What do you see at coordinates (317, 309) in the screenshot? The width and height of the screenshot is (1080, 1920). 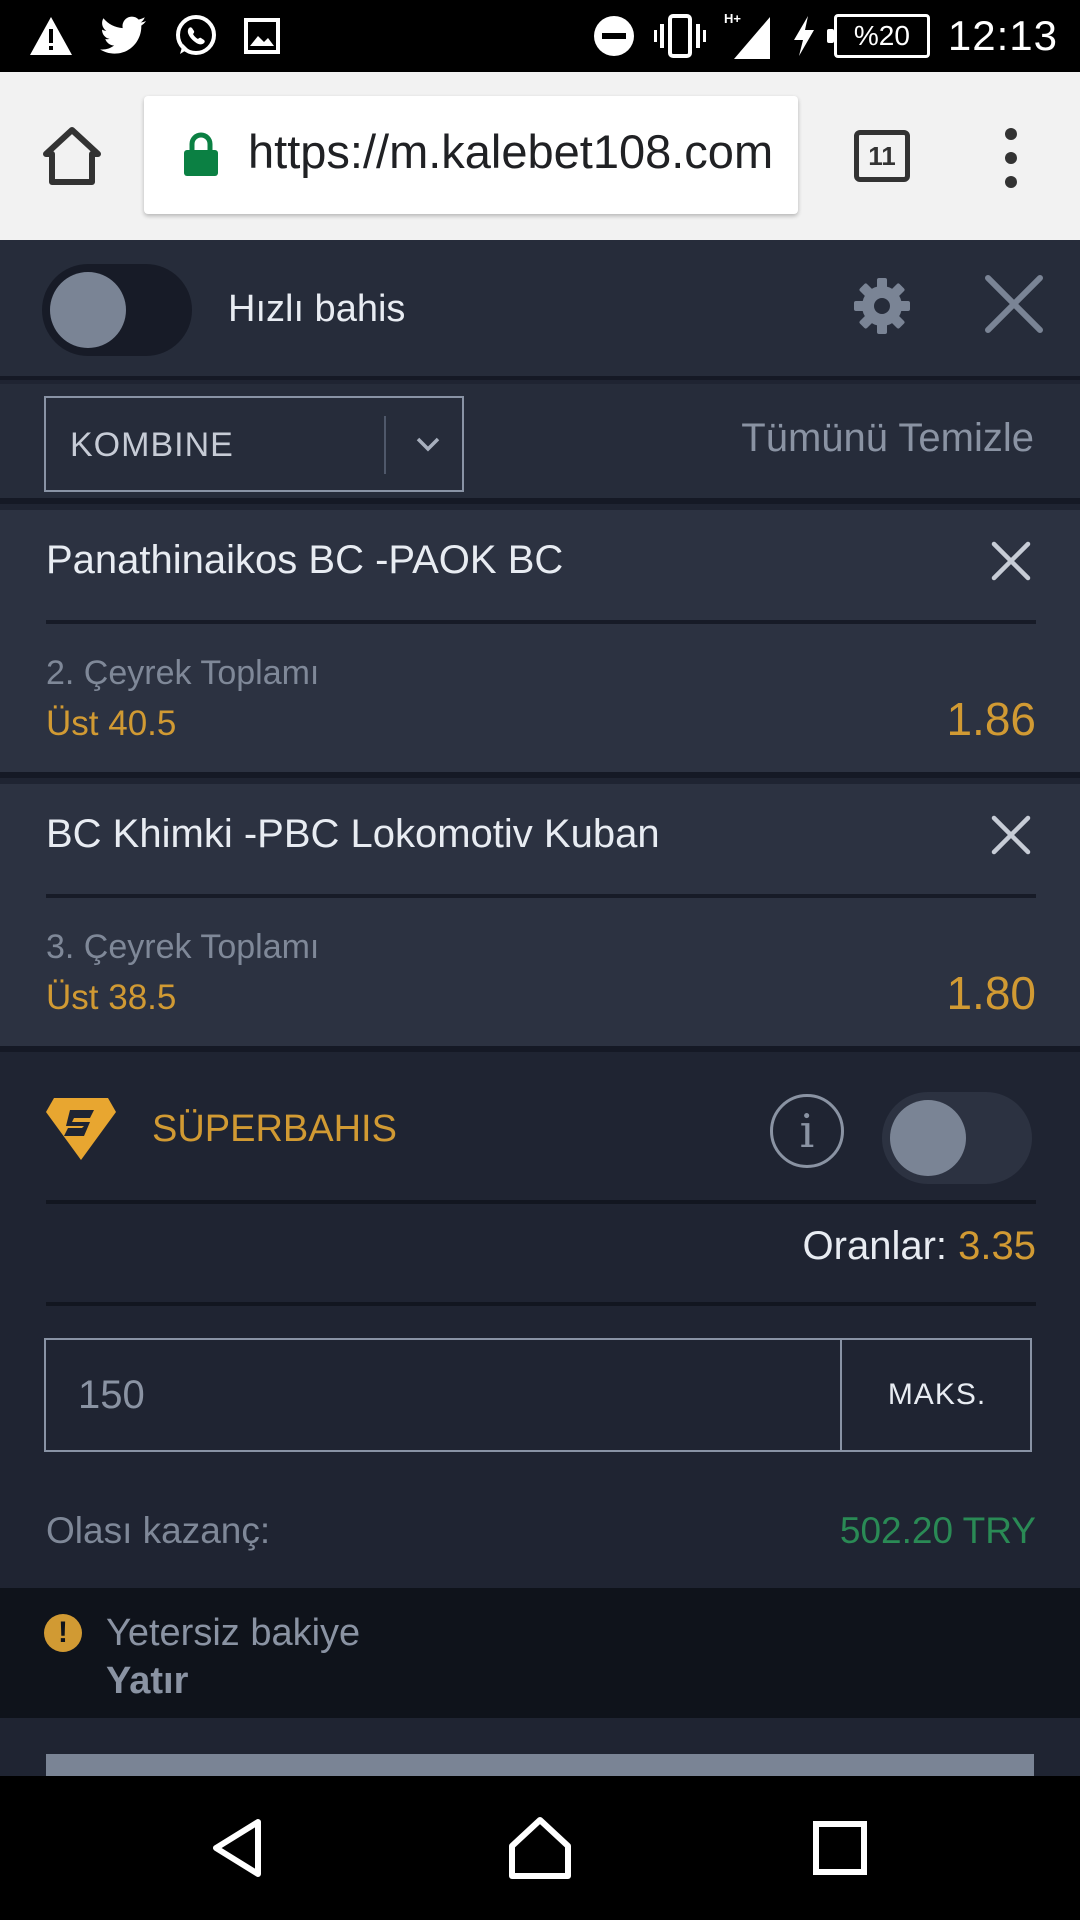 I see `quick-bet-label: Hızlı bahis` at bounding box center [317, 309].